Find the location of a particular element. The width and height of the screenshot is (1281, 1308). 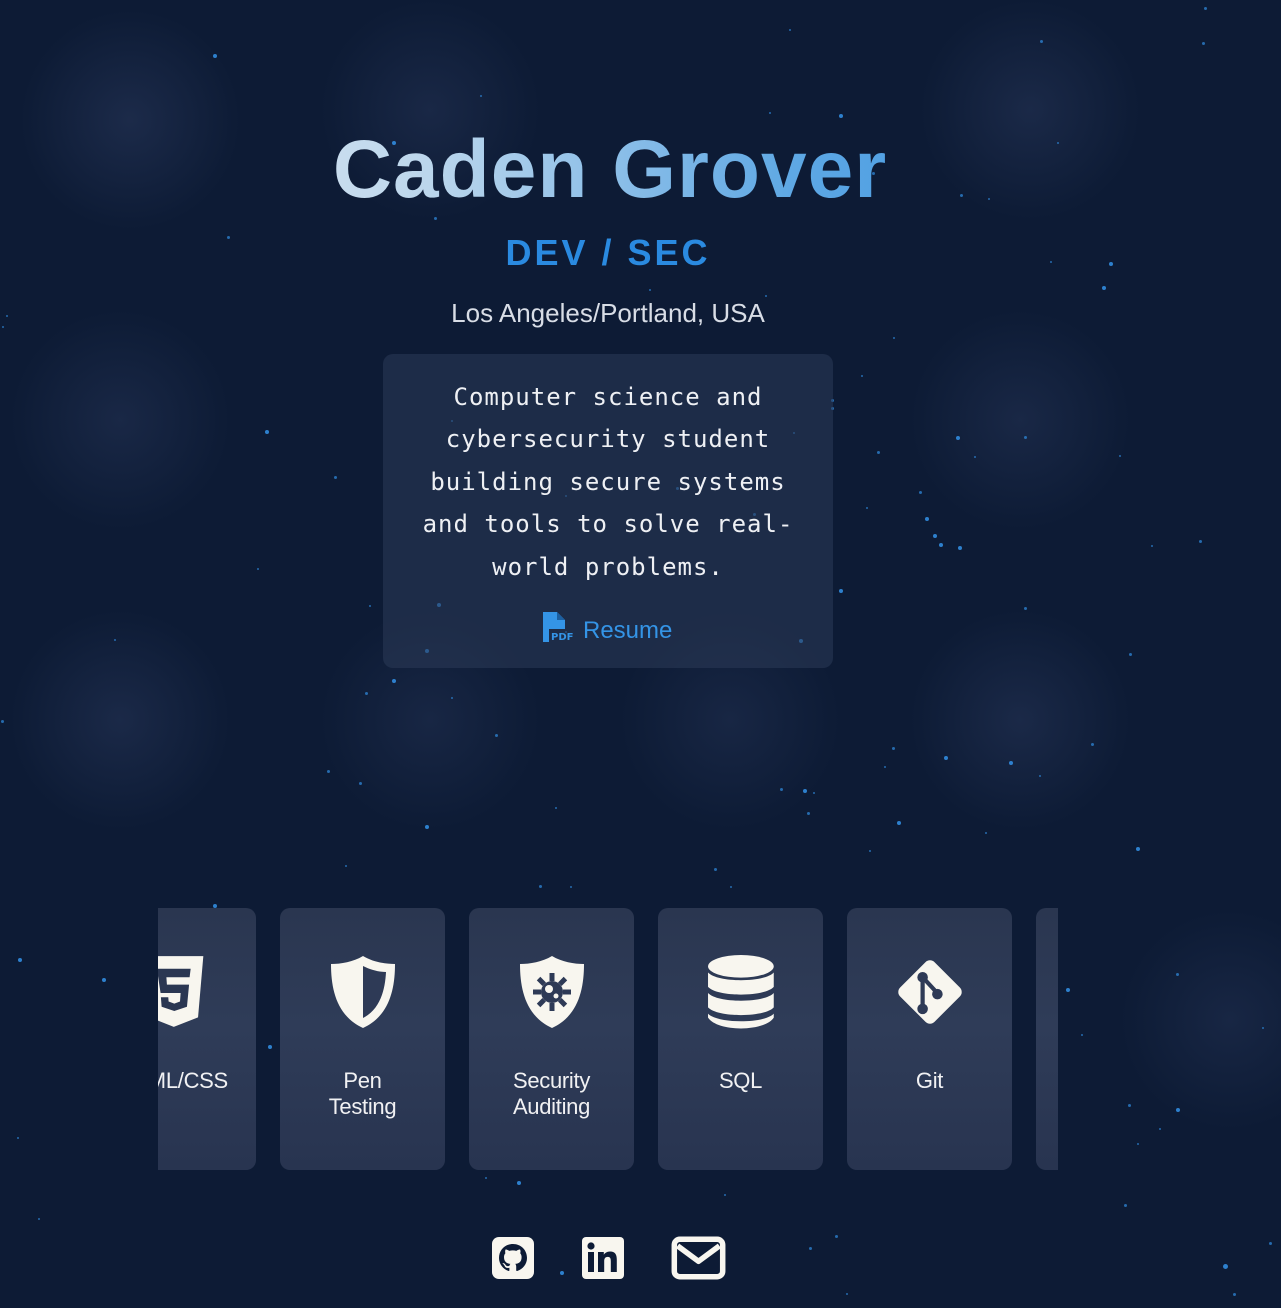

skill-label: Pen Testing is located at coordinates (362, 1093).